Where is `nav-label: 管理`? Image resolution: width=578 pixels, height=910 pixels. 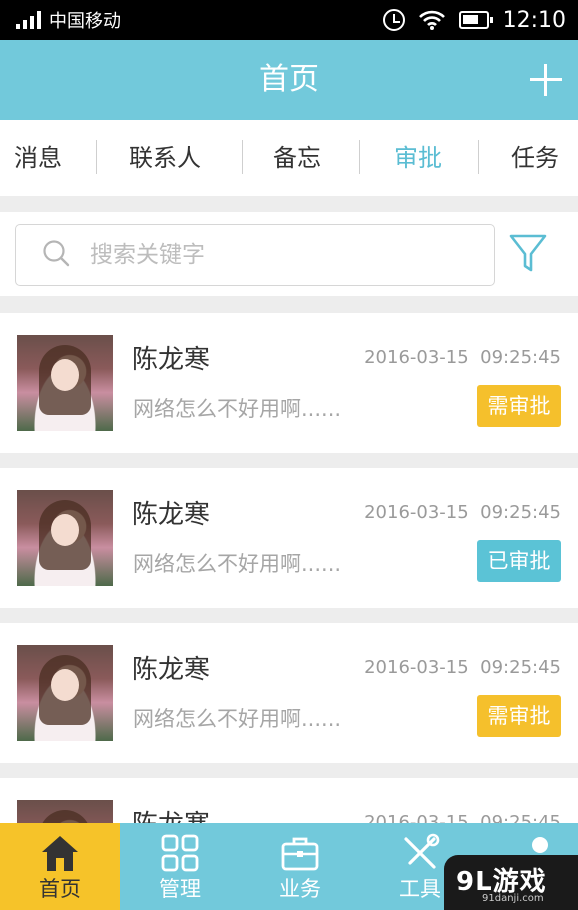 nav-label: 管理 is located at coordinates (180, 889).